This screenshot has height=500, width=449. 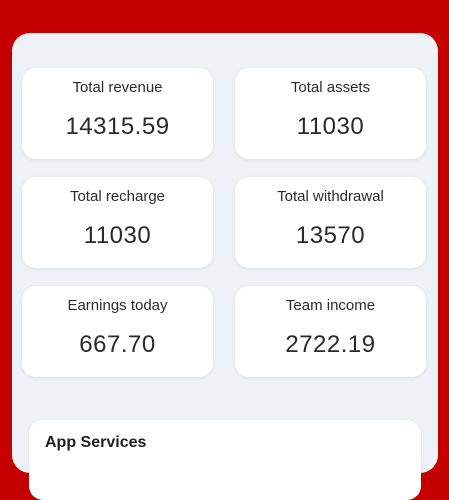 I want to click on stat-label: Total recharge, so click(x=117, y=196).